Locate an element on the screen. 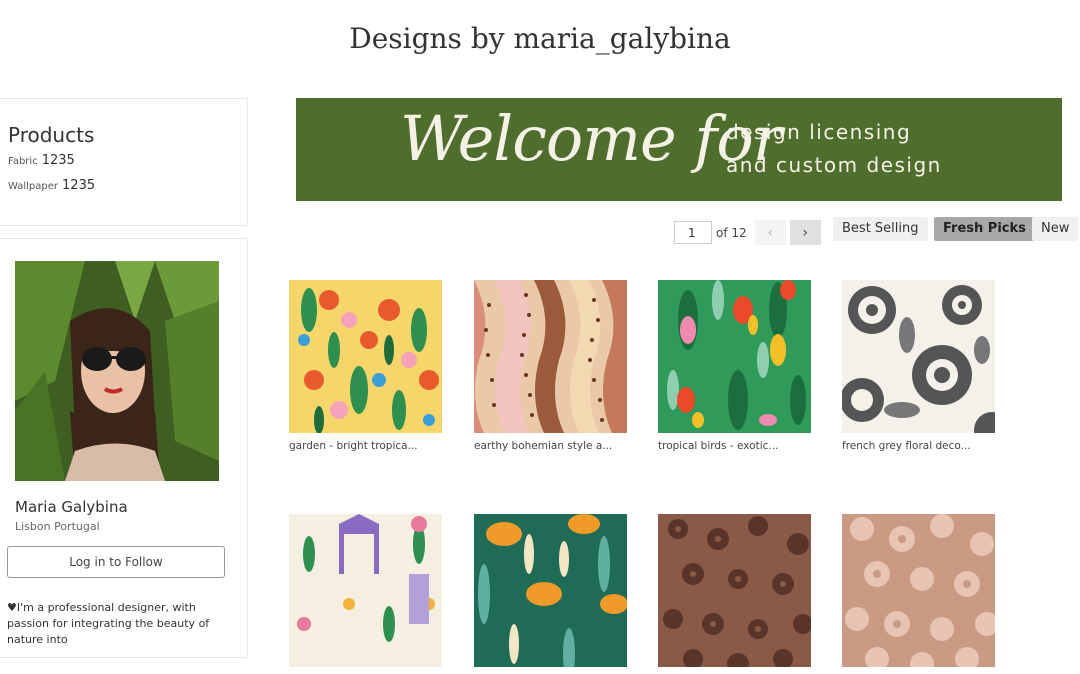 This screenshot has height=674, width=1080. products-heading: Products is located at coordinates (51, 135).